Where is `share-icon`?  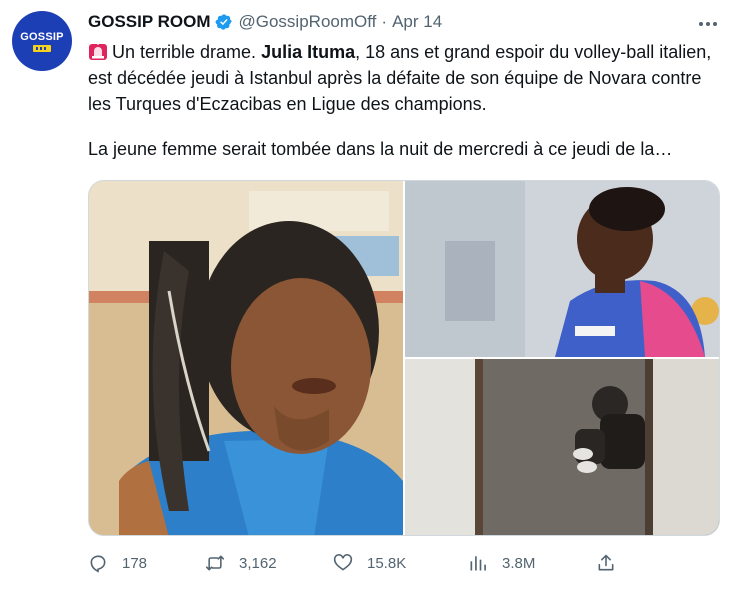
share-icon is located at coordinates (606, 562).